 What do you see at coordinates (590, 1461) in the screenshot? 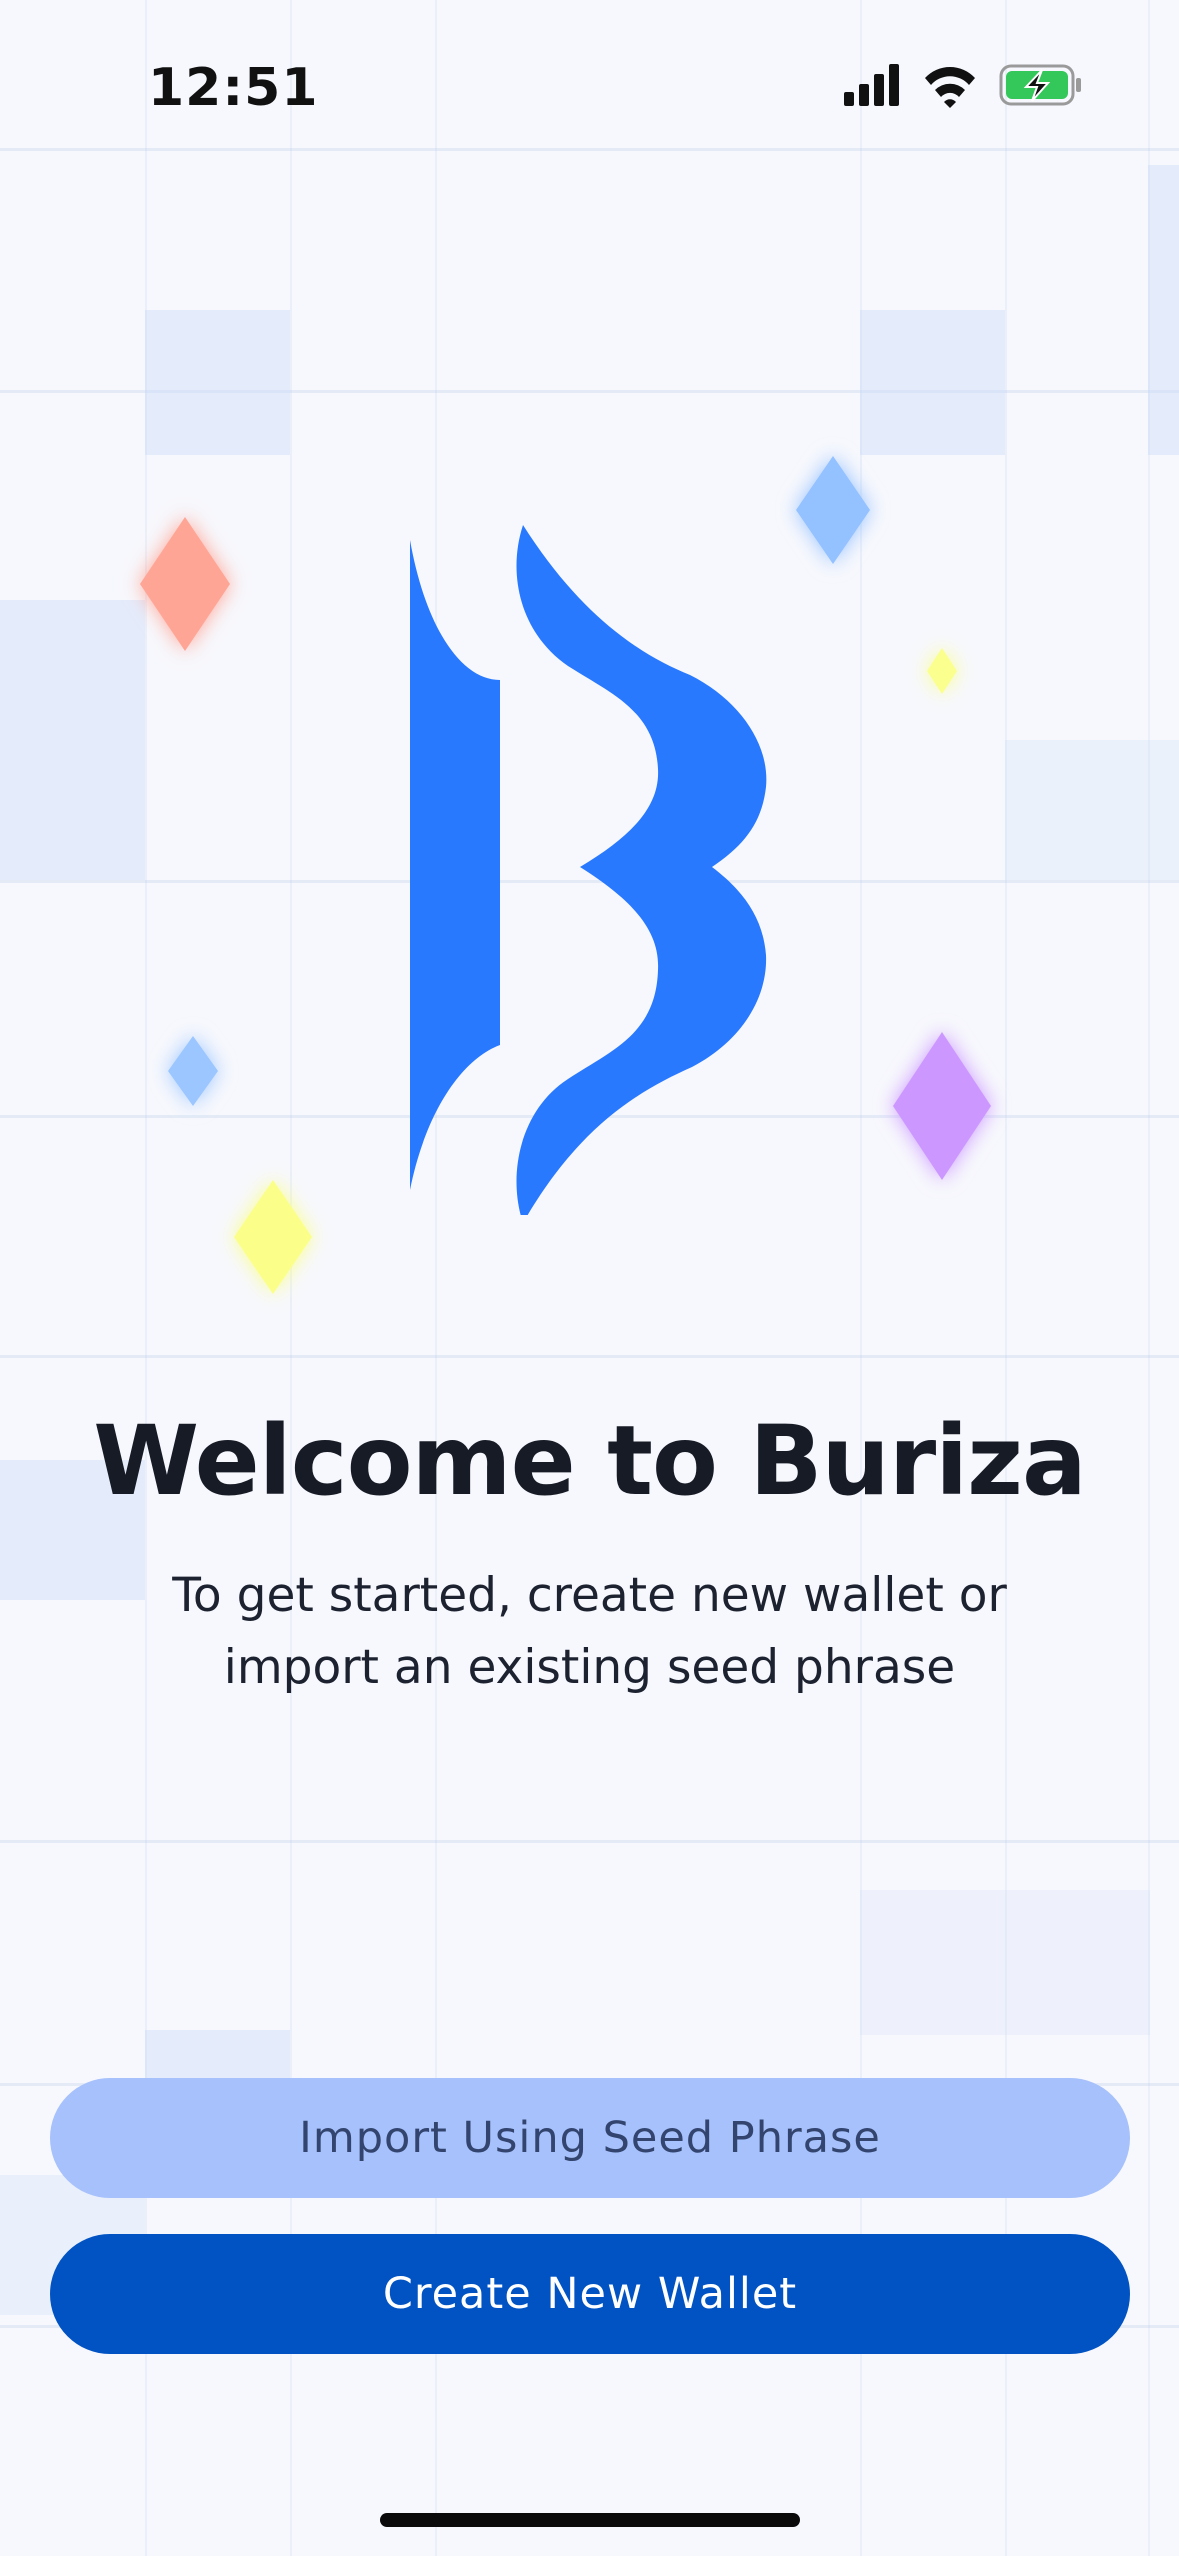
I see `welcome-title: Welcome to Buriza` at bounding box center [590, 1461].